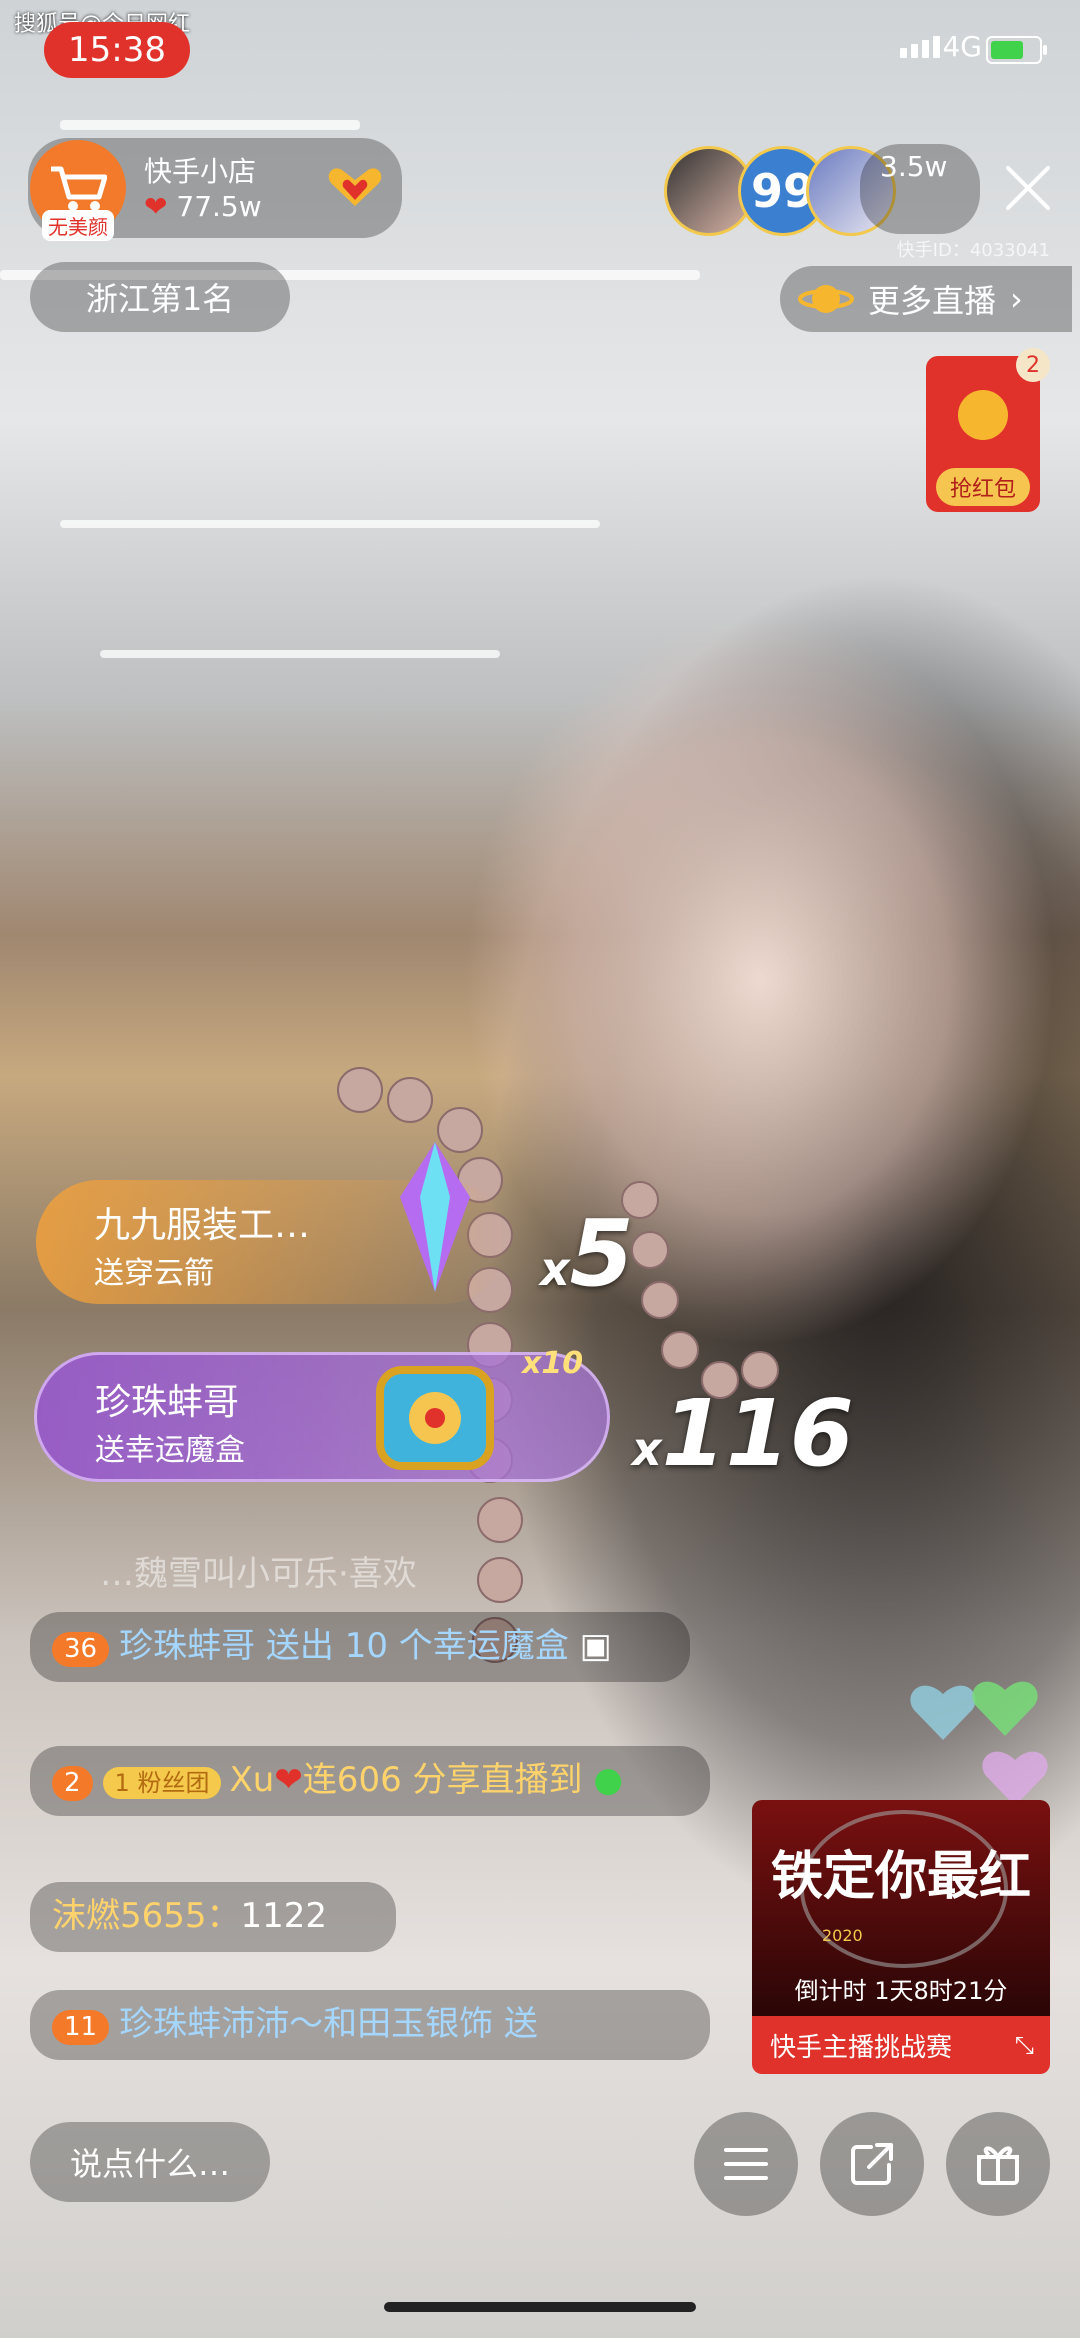 The width and height of the screenshot is (1080, 2338). Describe the element at coordinates (920, 47) in the screenshot. I see `signal-icon` at that location.